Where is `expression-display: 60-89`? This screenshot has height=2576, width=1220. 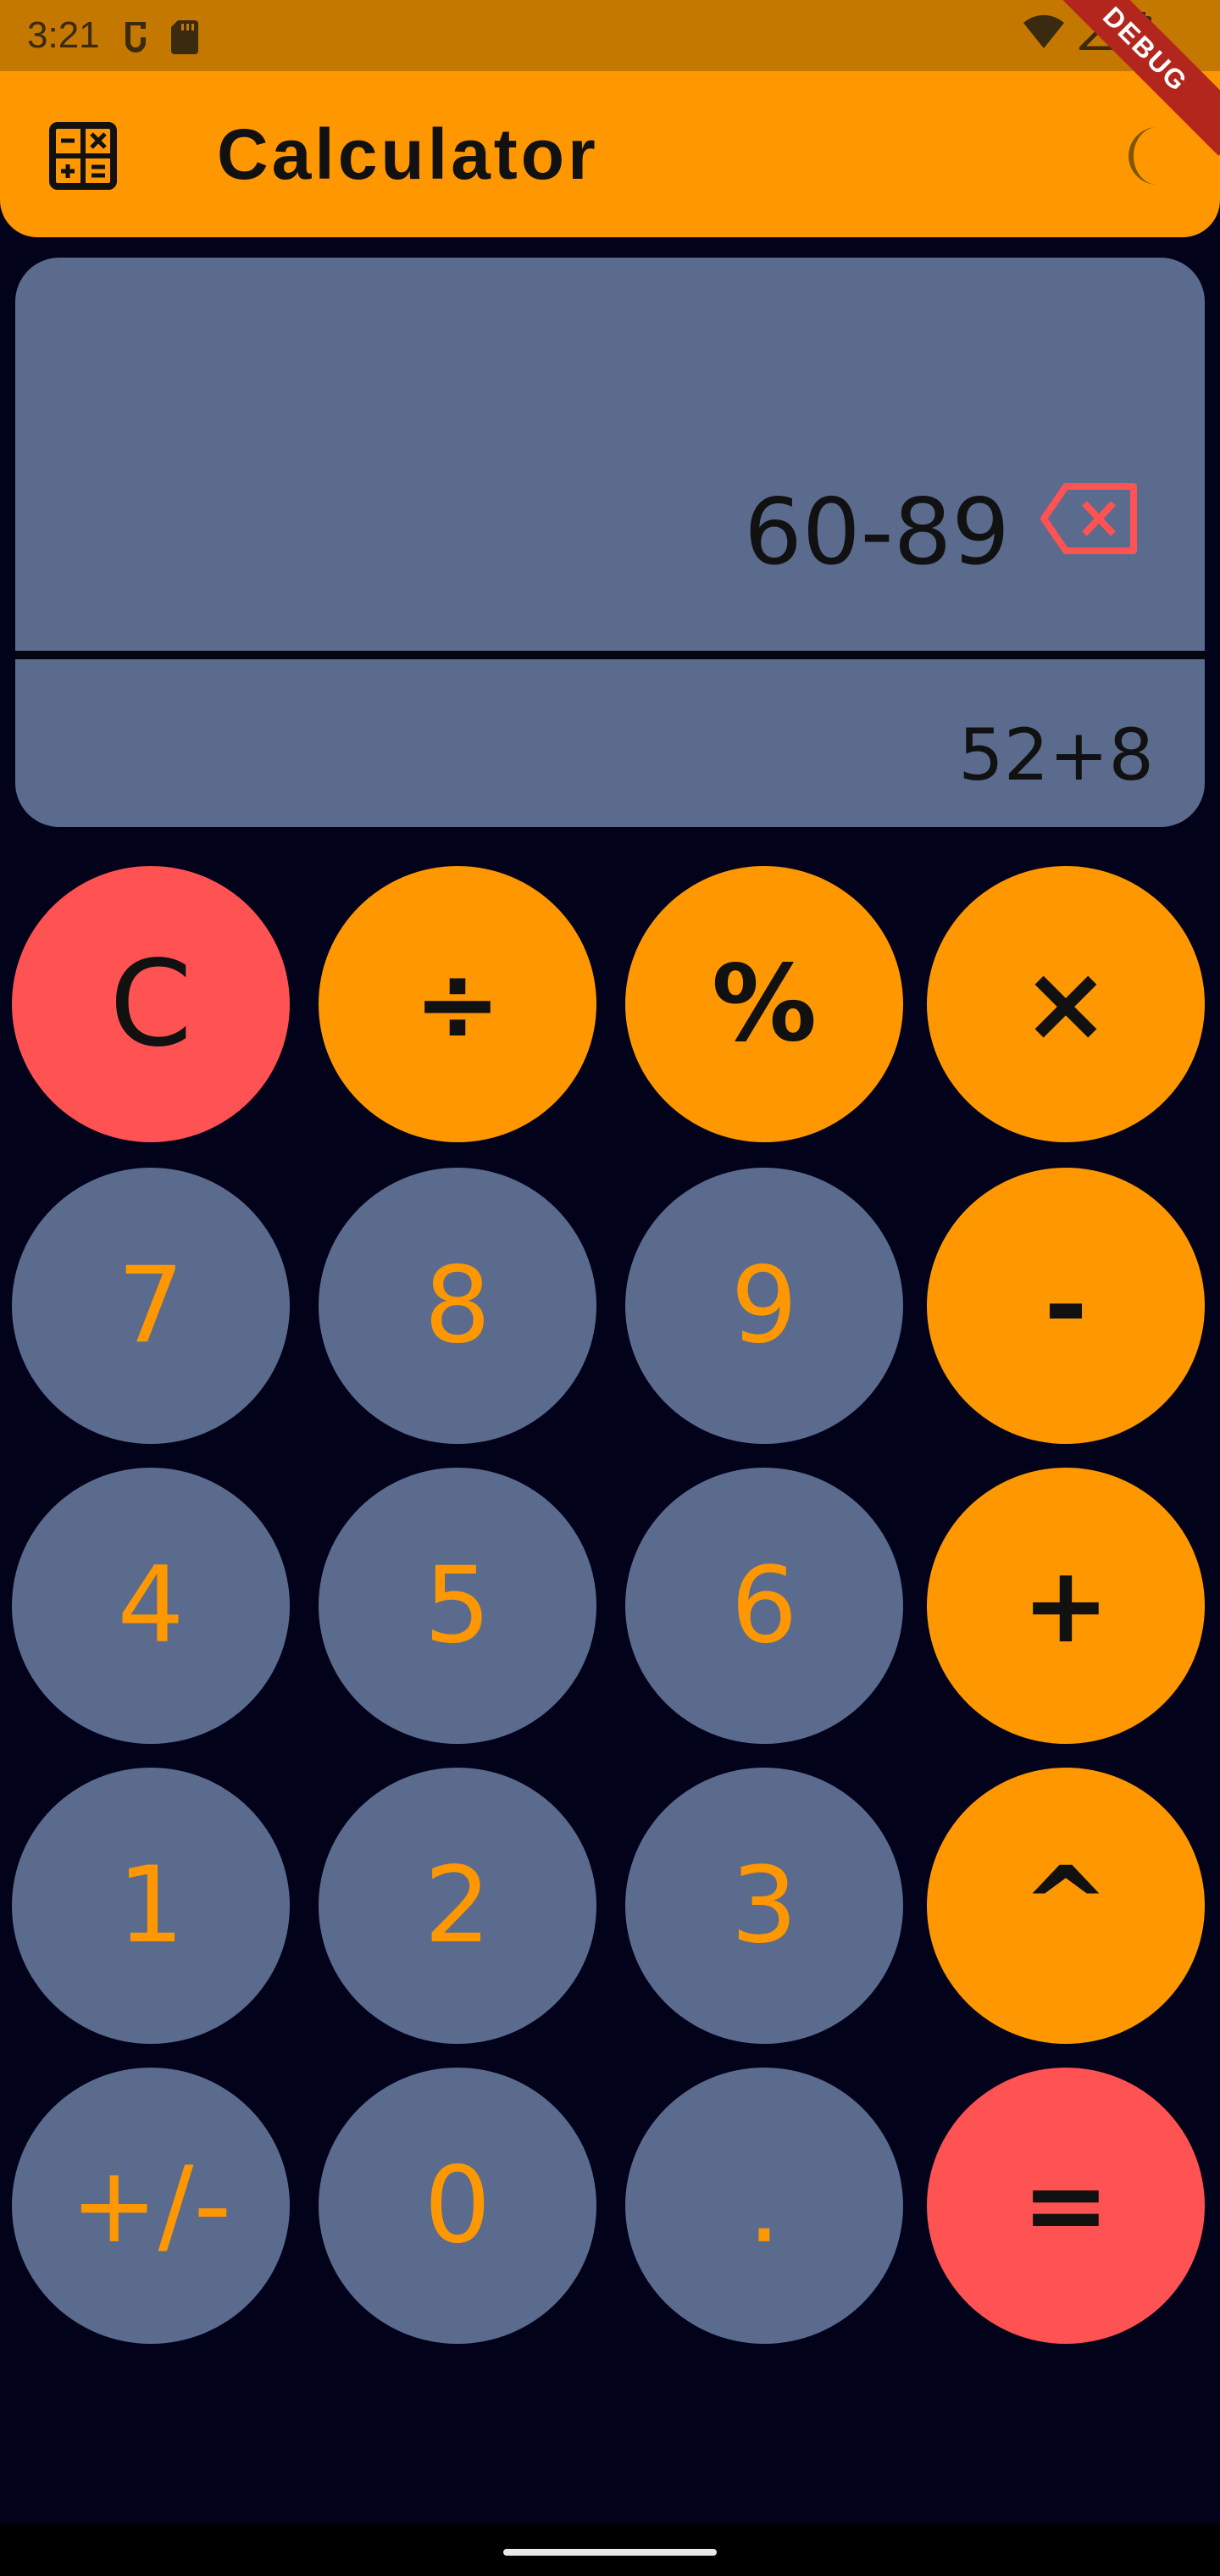
expression-display: 60-89 is located at coordinates (877, 533).